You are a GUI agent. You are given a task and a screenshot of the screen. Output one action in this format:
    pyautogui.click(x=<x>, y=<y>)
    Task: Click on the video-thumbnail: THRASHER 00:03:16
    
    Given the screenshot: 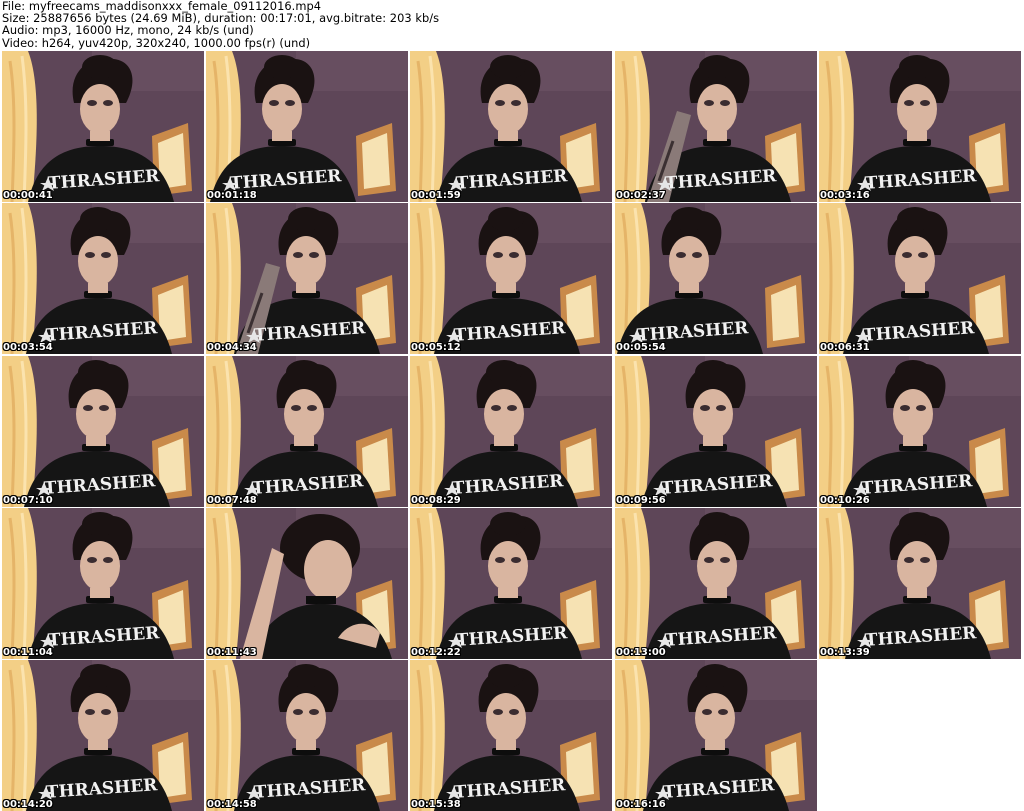 What is the action you would take?
    pyautogui.click(x=920, y=126)
    